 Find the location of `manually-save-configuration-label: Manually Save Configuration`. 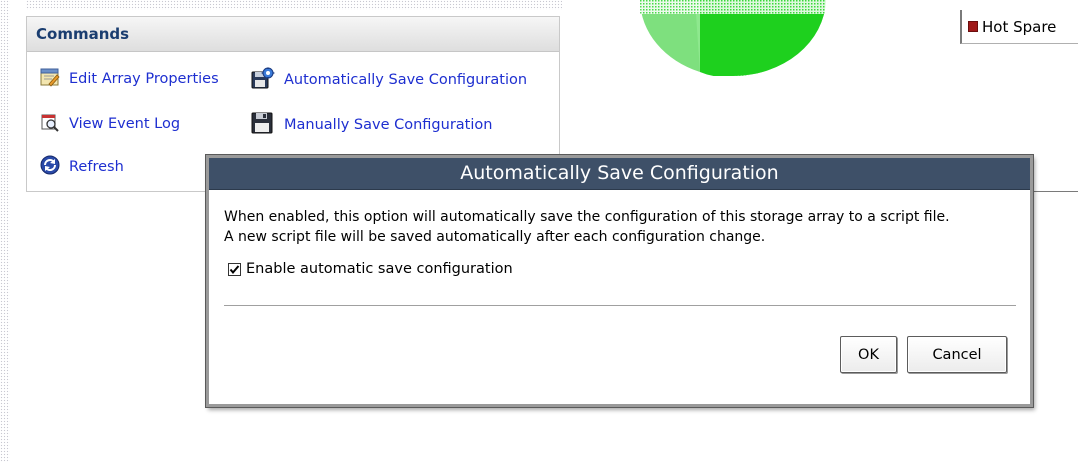

manually-save-configuration-label: Manually Save Configuration is located at coordinates (388, 125).